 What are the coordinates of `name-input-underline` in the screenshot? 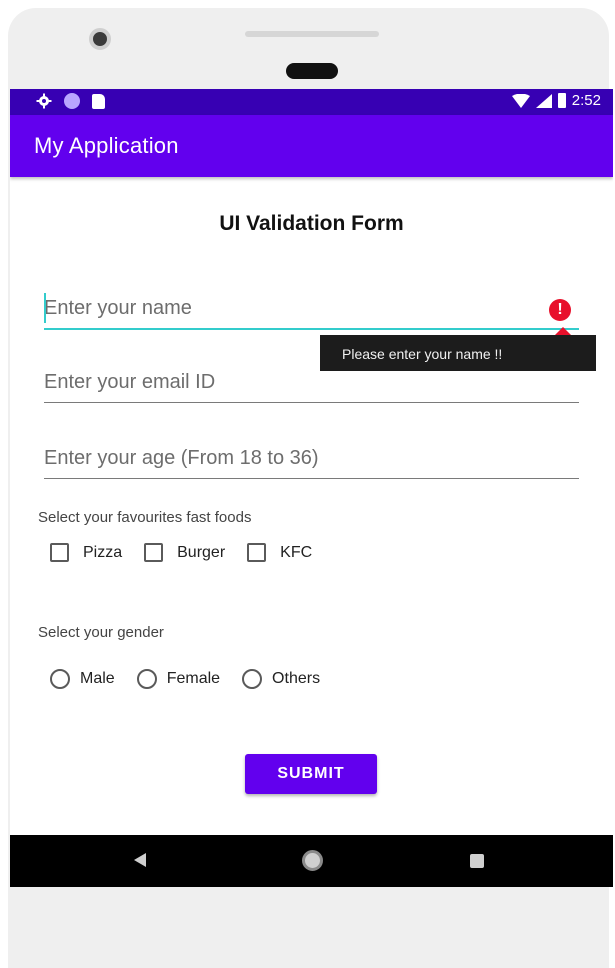 It's located at (311, 329).